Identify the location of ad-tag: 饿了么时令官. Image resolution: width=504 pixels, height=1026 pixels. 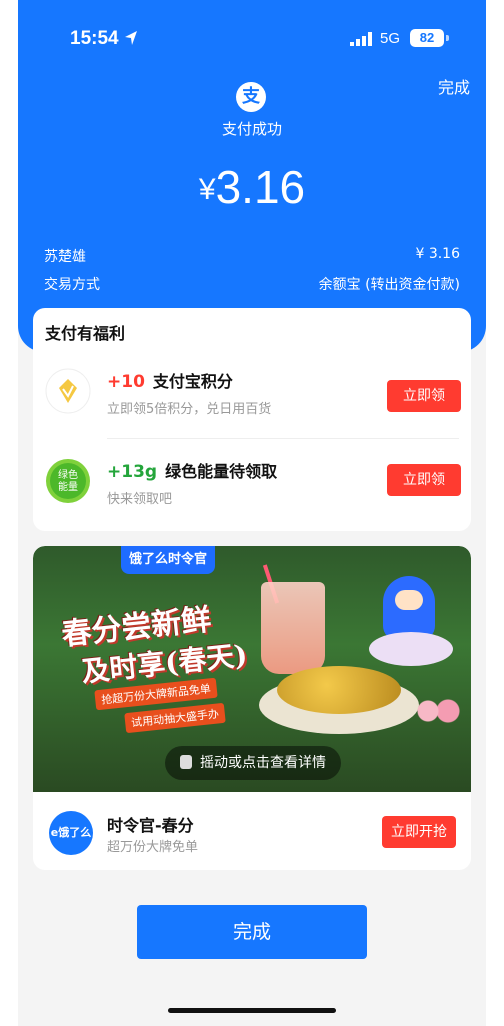
(168, 560).